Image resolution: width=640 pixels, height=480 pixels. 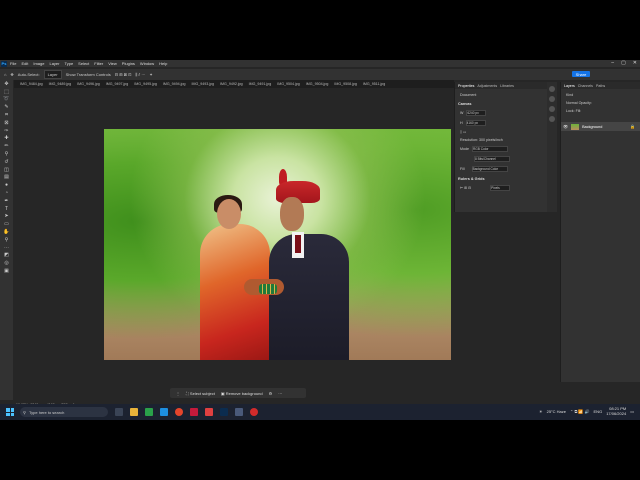 I want to click on tab-document: IMG_9508.jpg, so click(x=345, y=84).